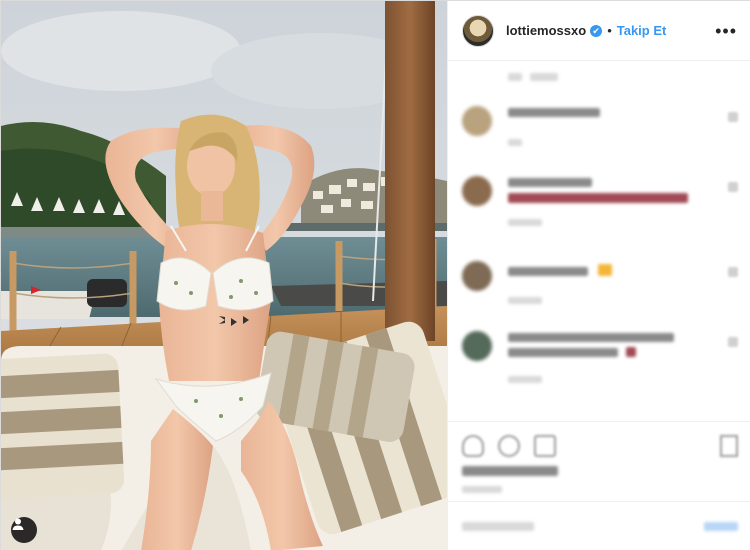 The height and width of the screenshot is (550, 750). I want to click on user-tag-icon, so click(24, 530).